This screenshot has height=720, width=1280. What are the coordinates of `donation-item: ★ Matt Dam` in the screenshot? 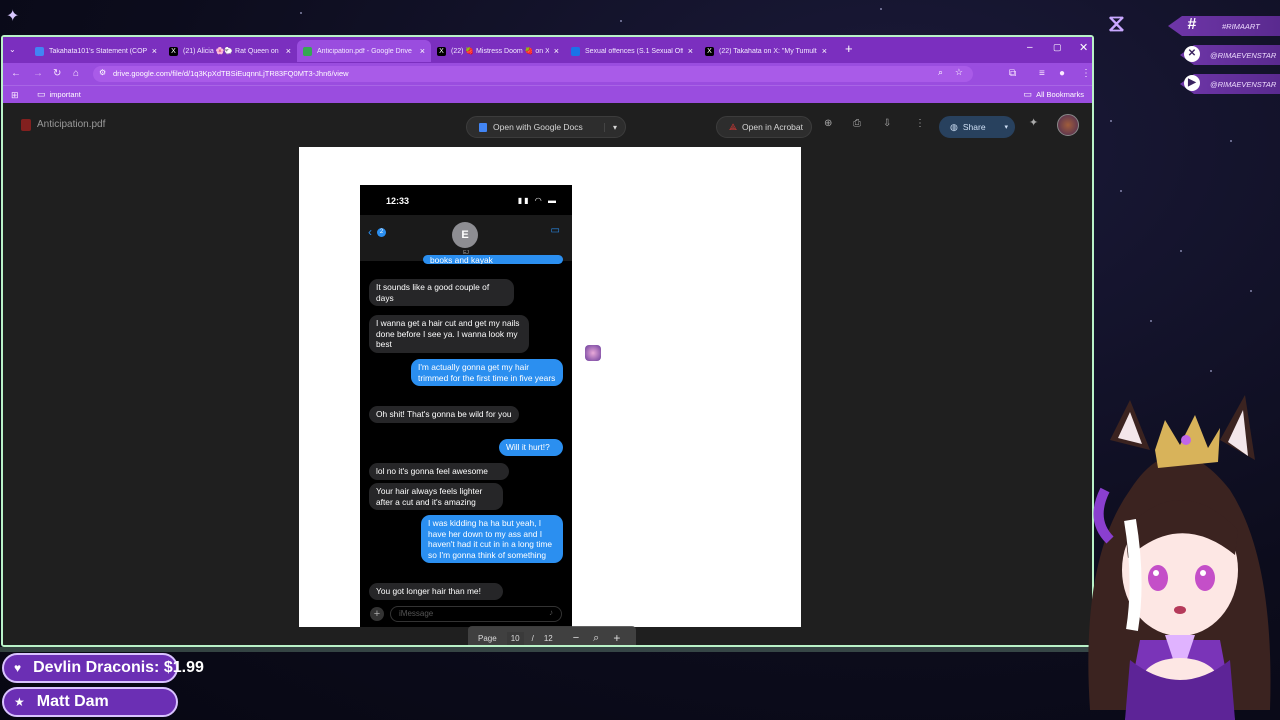 It's located at (90, 702).